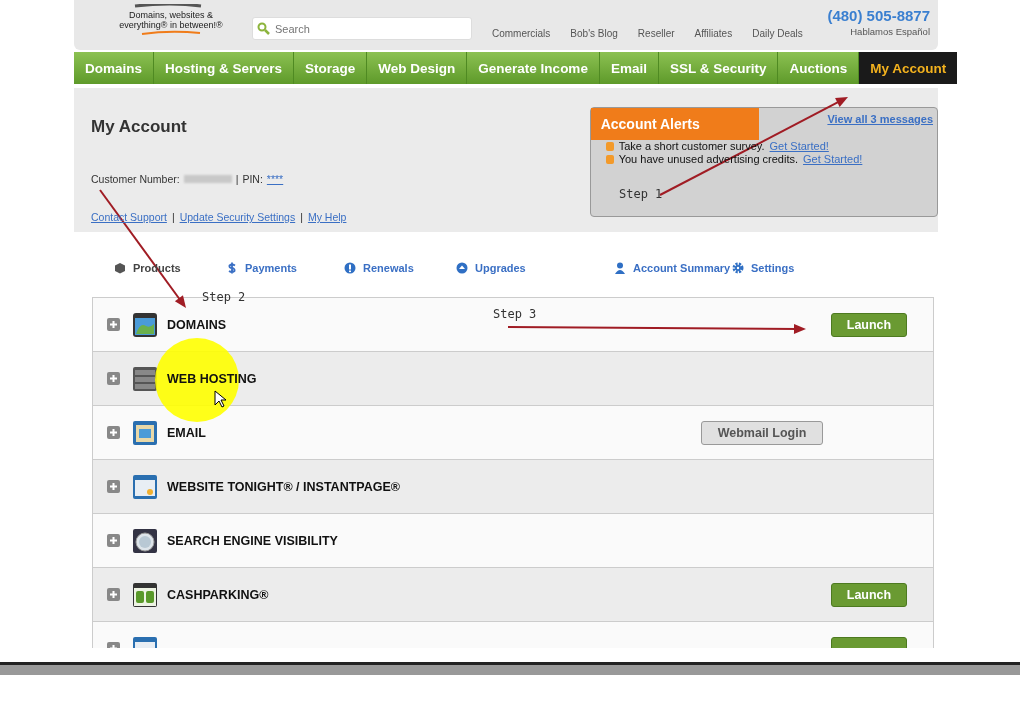  I want to click on nav-tab: Web Design, so click(417, 68).